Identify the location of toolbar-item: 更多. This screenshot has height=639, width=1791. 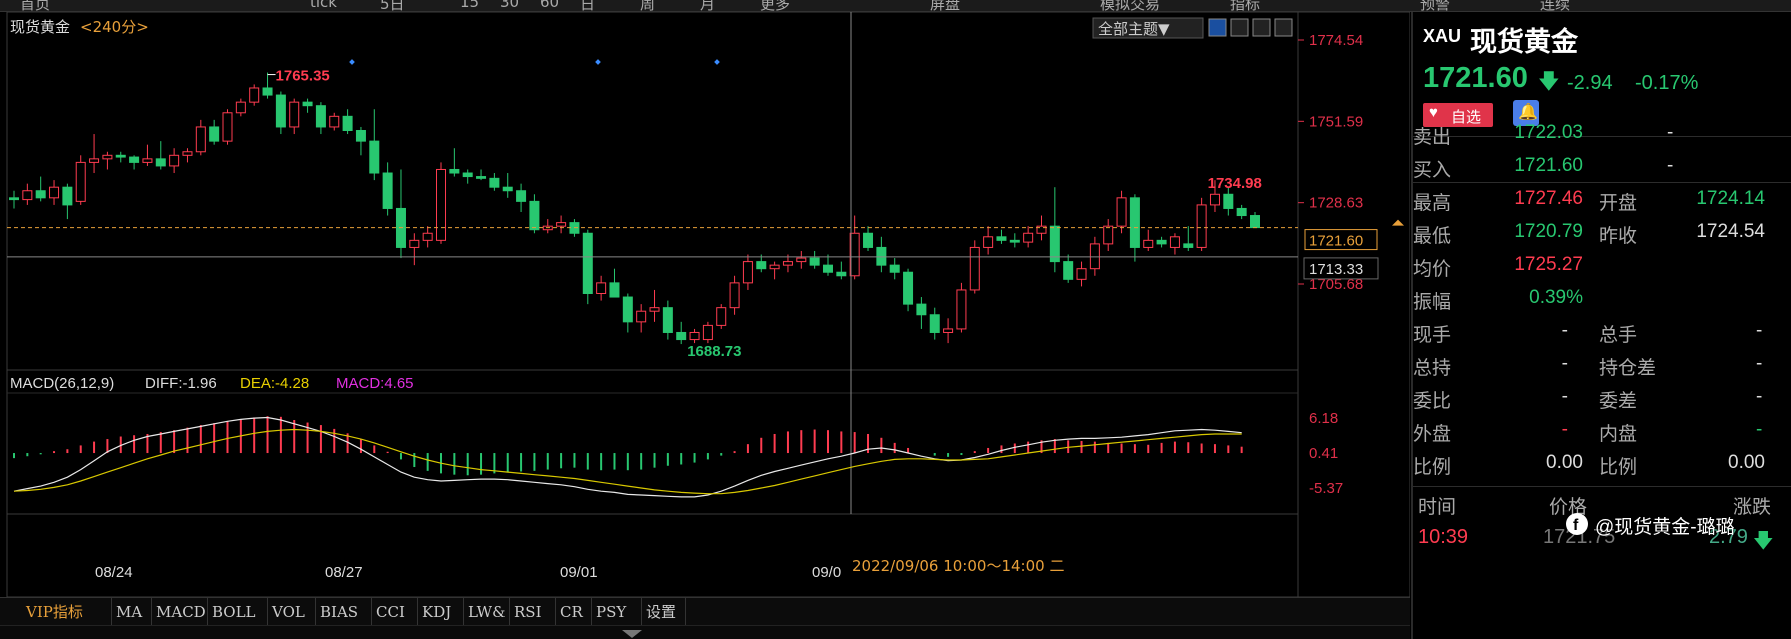
(775, 5).